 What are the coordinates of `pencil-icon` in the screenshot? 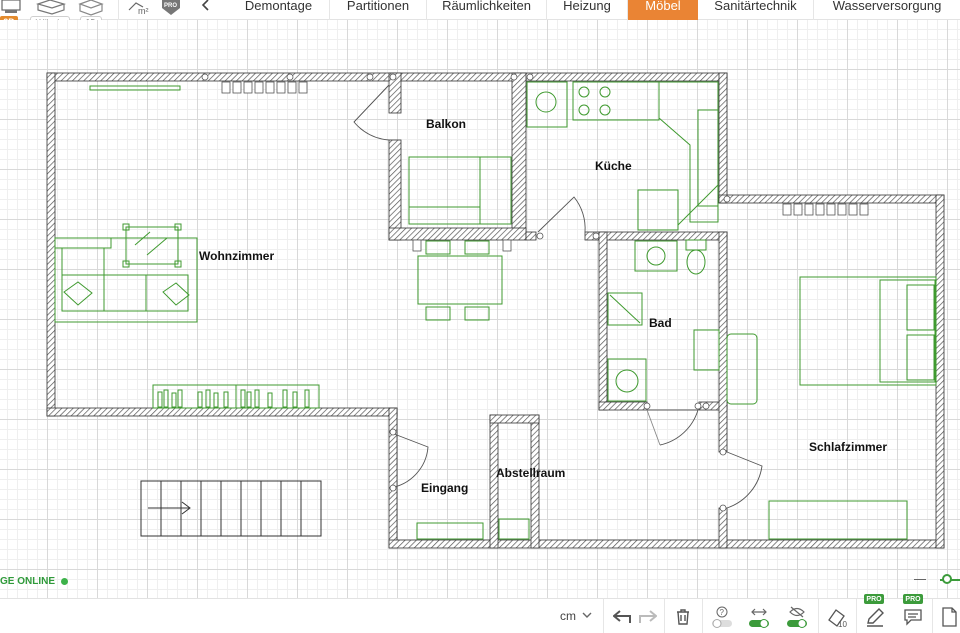 It's located at (875, 617).